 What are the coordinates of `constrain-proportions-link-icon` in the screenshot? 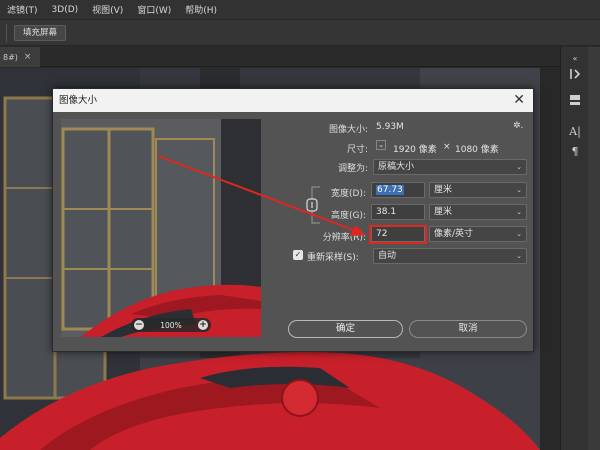 It's located at (316, 205).